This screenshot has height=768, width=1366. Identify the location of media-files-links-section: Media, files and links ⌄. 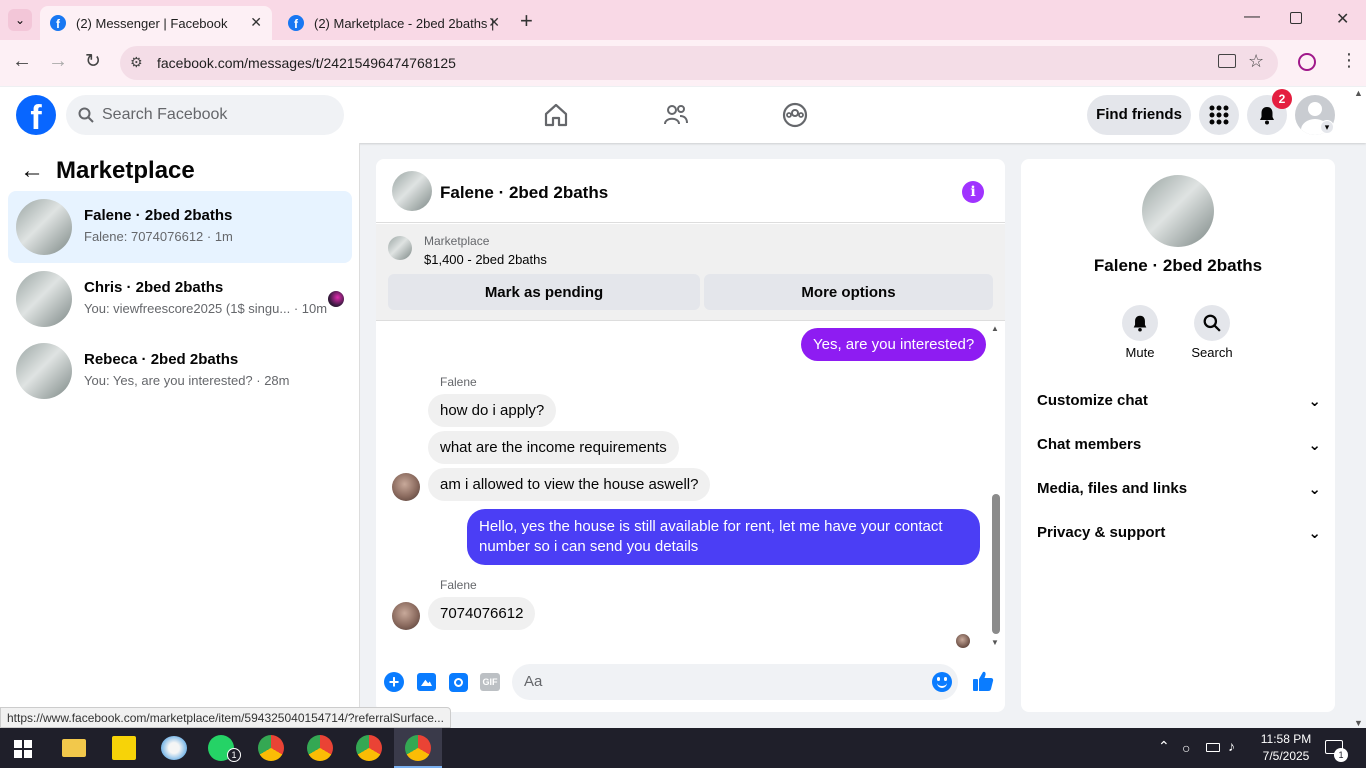
(1179, 489).